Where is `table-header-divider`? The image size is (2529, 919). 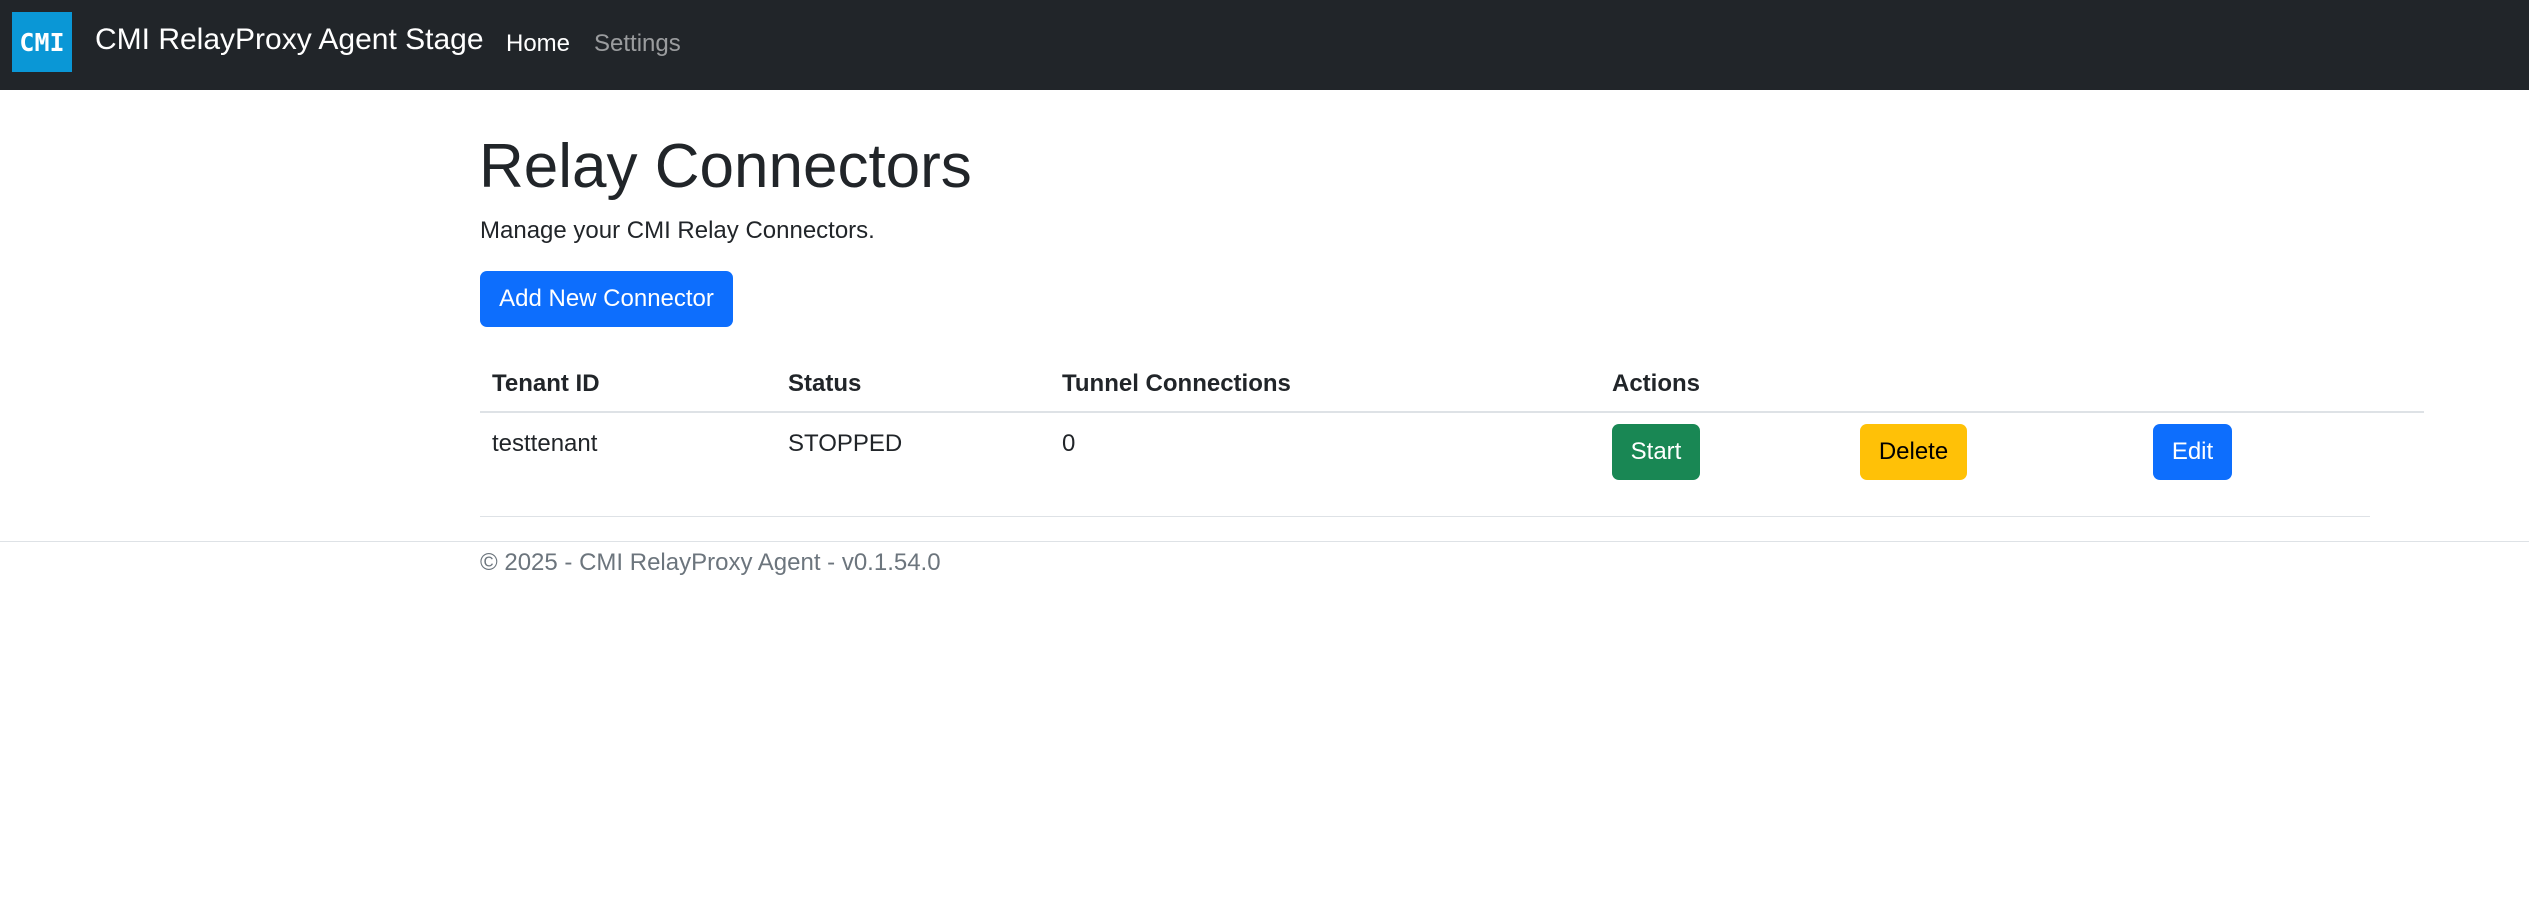
table-header-divider is located at coordinates (1452, 412).